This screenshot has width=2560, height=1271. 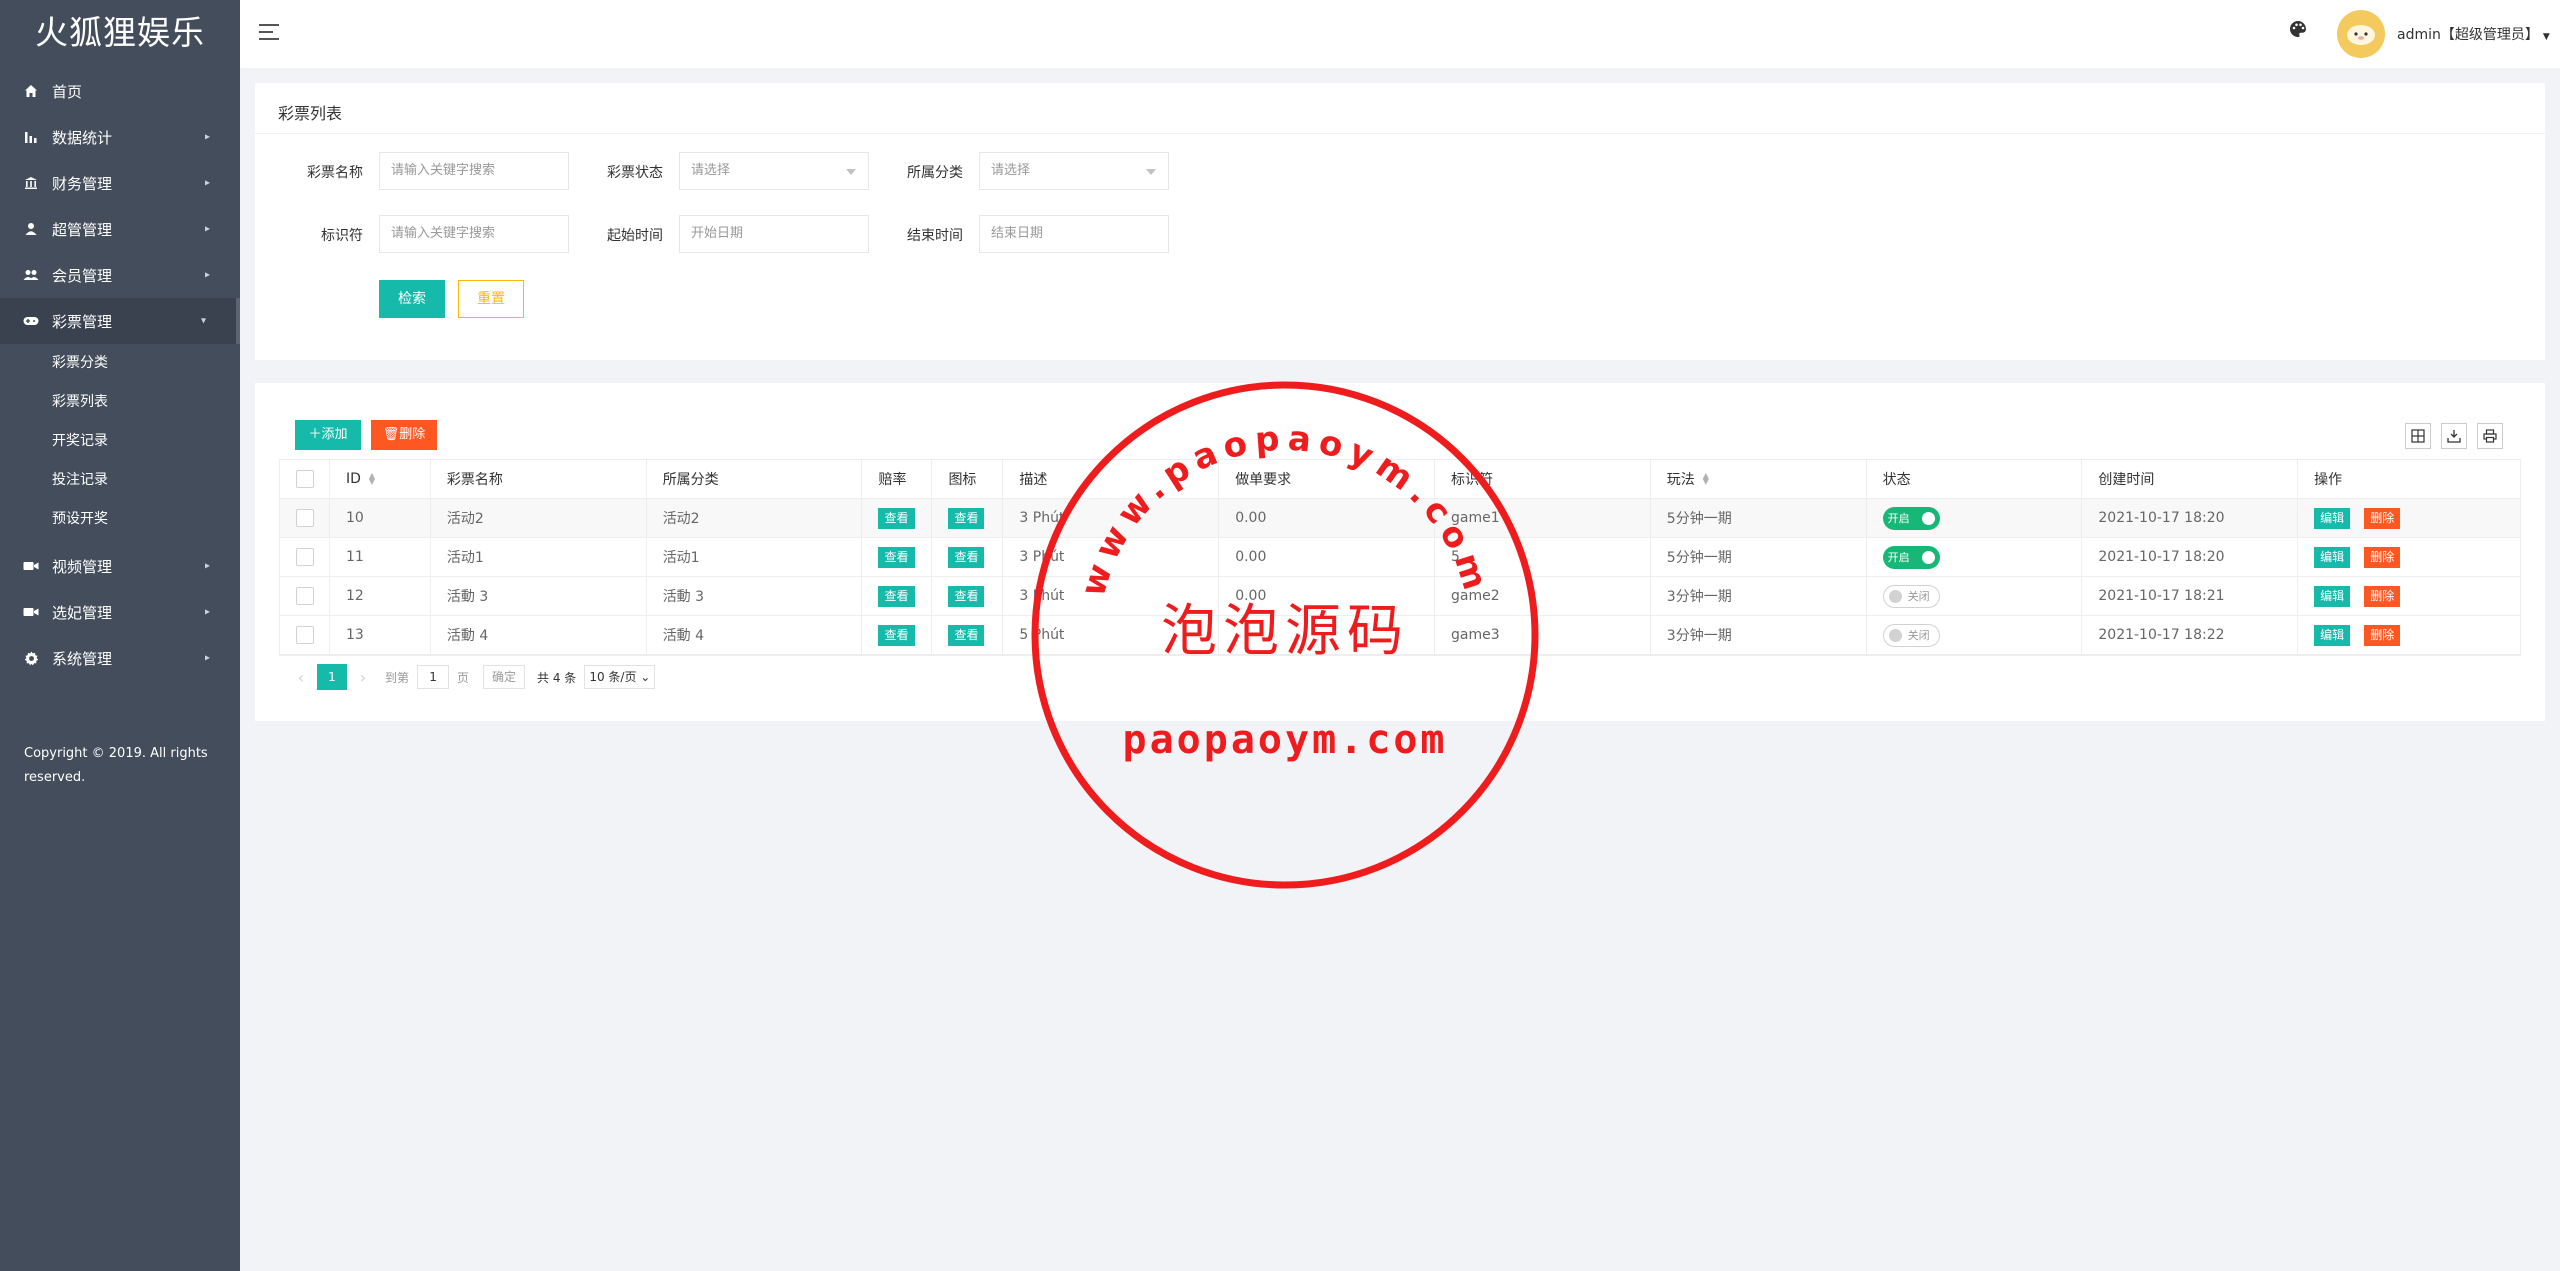 I want to click on header-category: 所属分类, so click(x=755, y=479).